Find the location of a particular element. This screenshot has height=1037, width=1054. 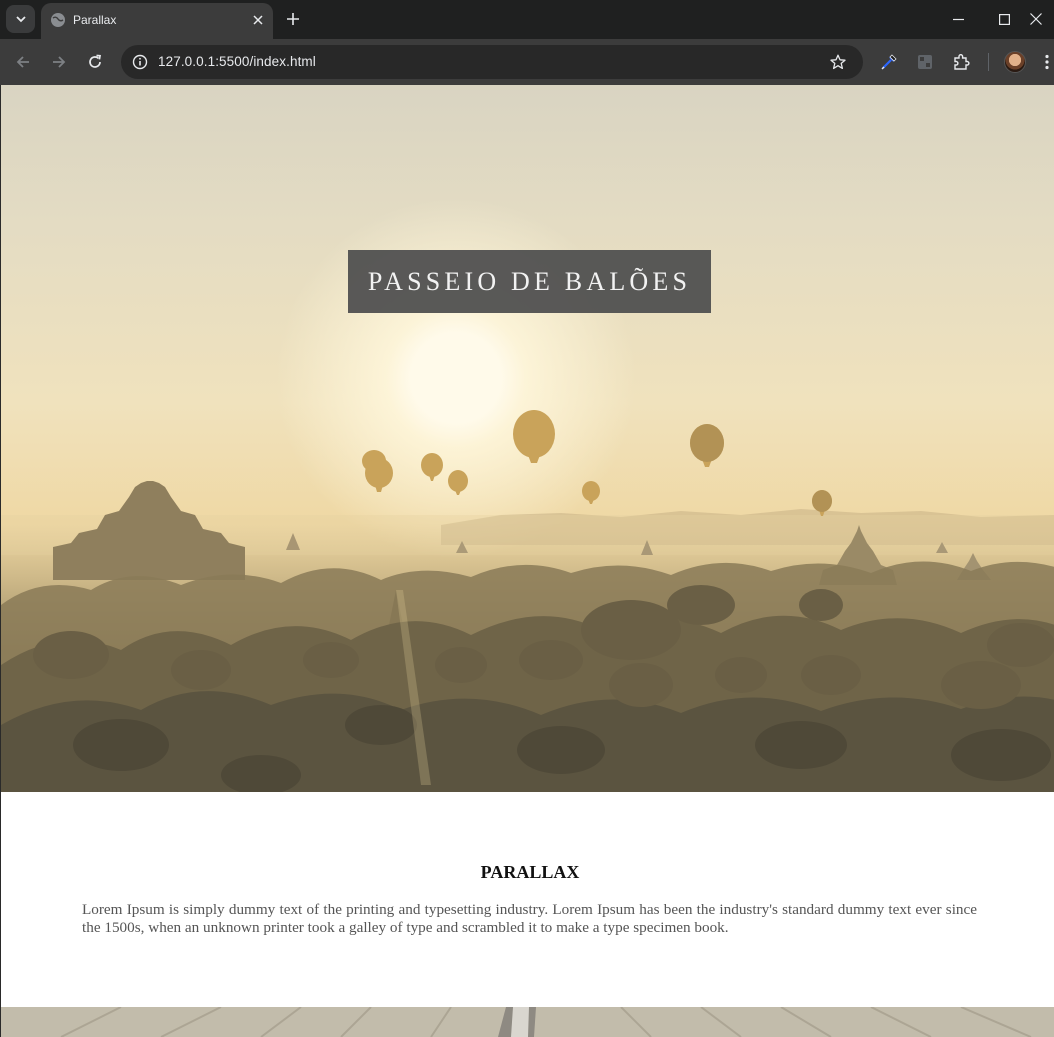

address-bar: 127.0.0.1:5500/index.html is located at coordinates (492, 62).